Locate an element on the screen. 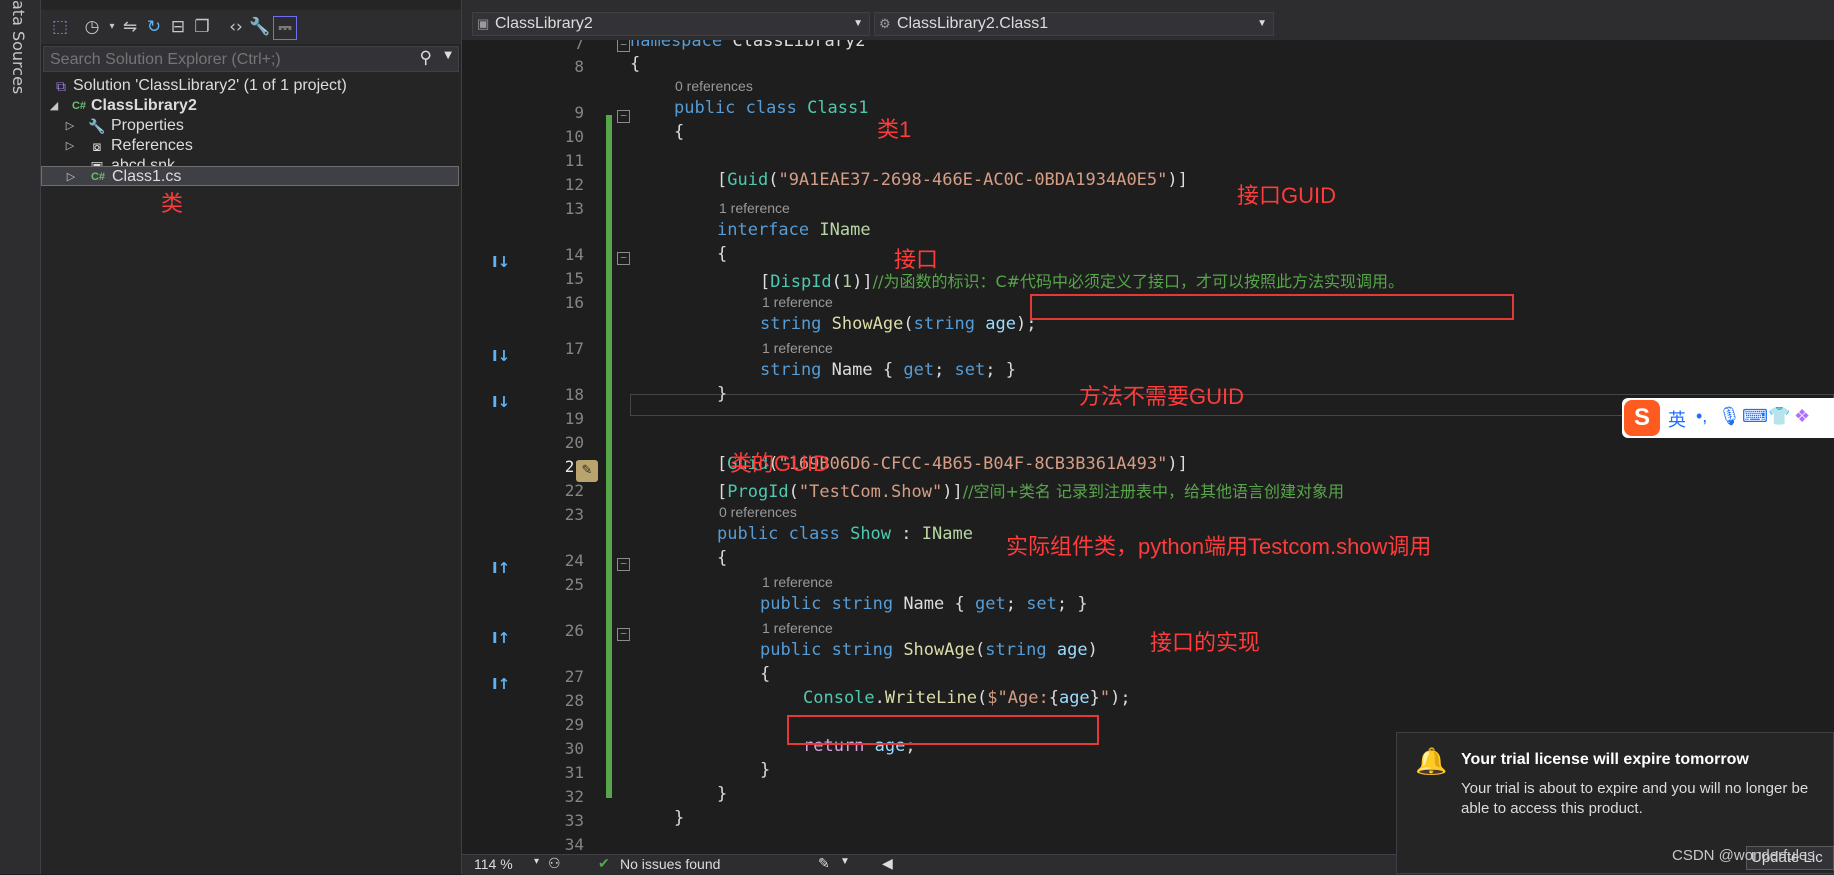  watermark: CSDN @wonderfules is located at coordinates (1743, 855).